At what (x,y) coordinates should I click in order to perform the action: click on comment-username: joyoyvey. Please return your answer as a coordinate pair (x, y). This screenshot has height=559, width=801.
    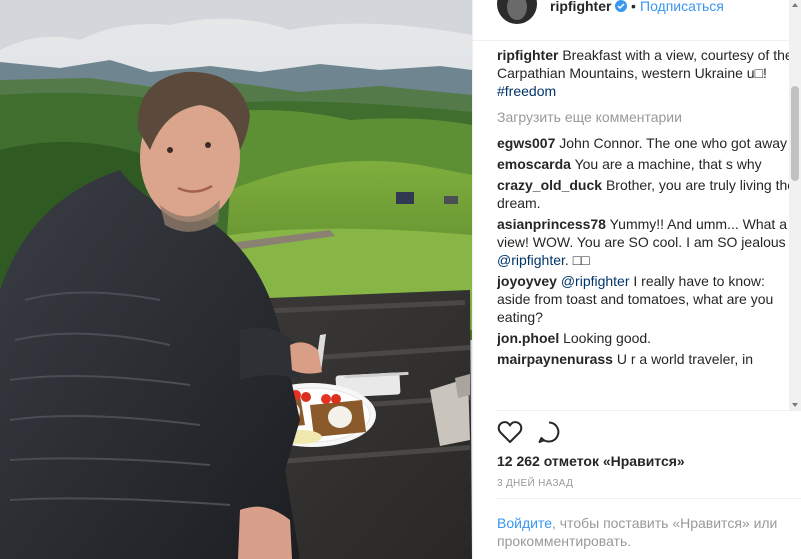
    Looking at the image, I should click on (527, 281).